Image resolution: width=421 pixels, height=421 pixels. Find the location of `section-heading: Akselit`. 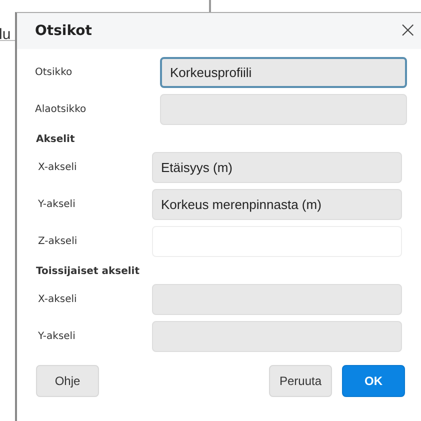

section-heading: Akselit is located at coordinates (55, 139).